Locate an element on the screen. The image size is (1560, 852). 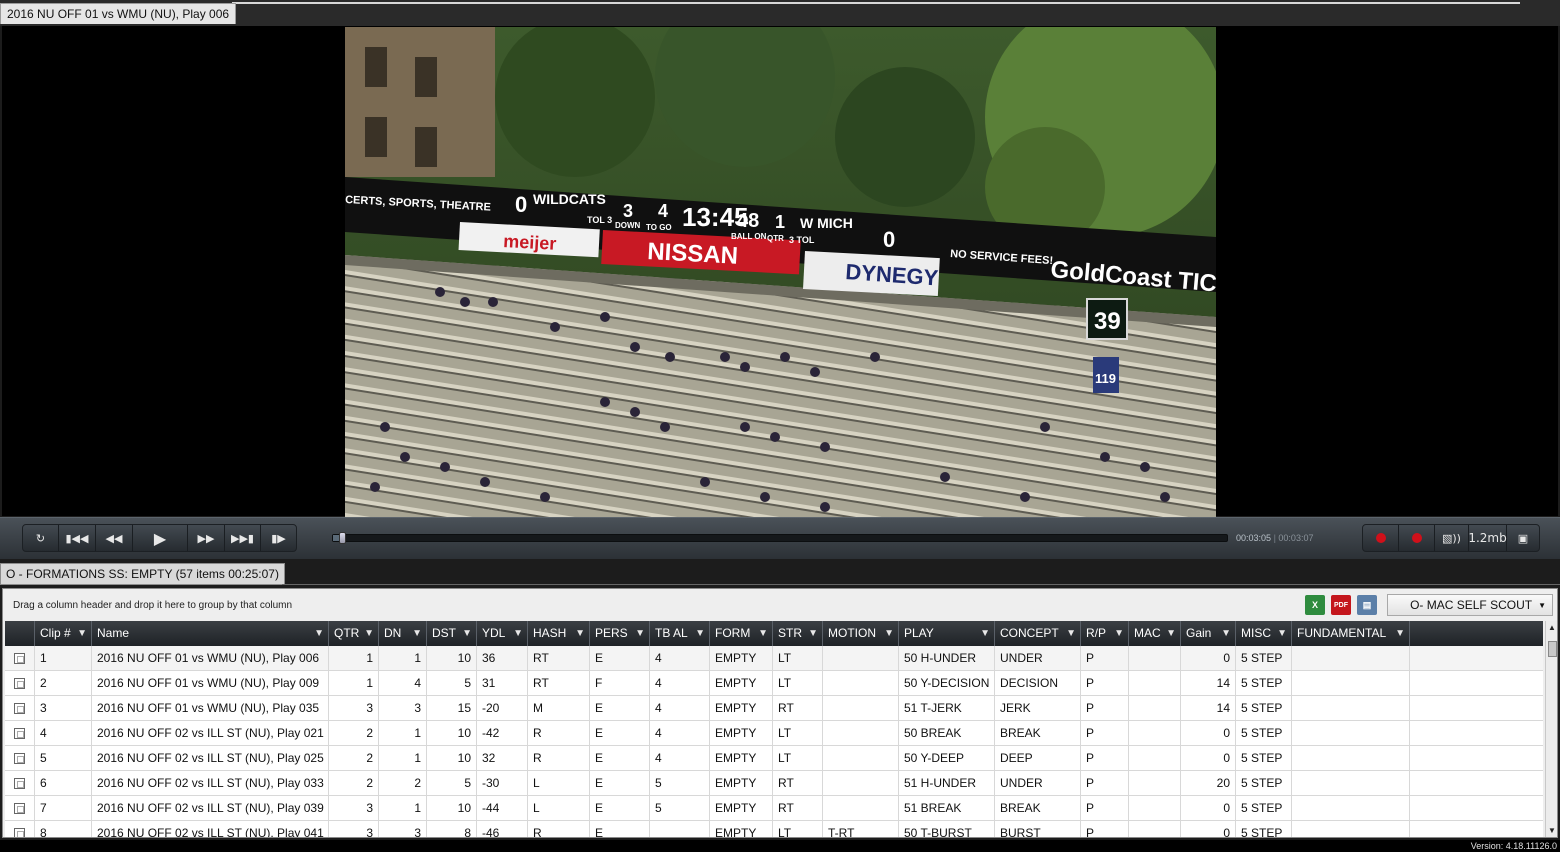
cell-clip-number: 4 is located at coordinates (63, 733).